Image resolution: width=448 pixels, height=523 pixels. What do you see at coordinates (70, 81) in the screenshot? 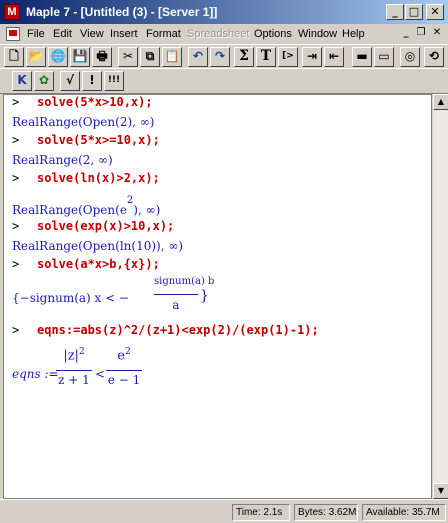
I see `sqrt-icon: √` at bounding box center [70, 81].